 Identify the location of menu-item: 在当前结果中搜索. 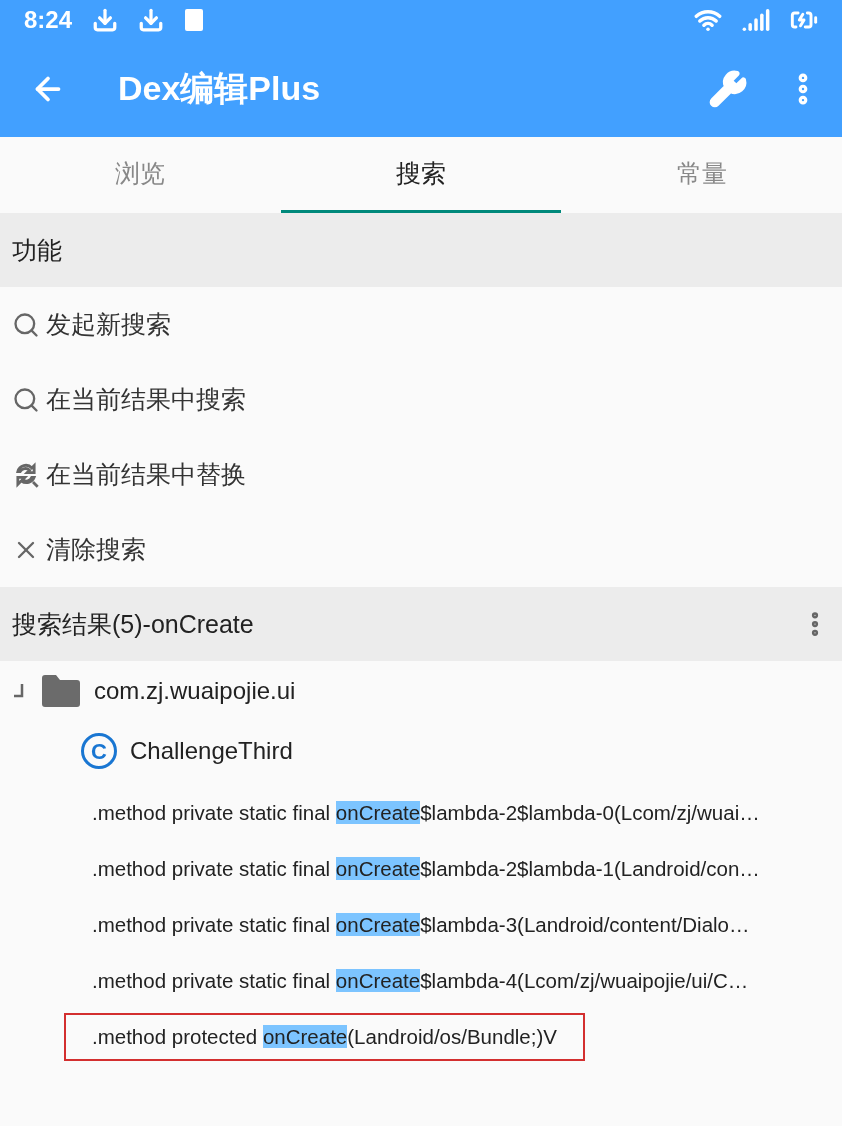
(421, 399).